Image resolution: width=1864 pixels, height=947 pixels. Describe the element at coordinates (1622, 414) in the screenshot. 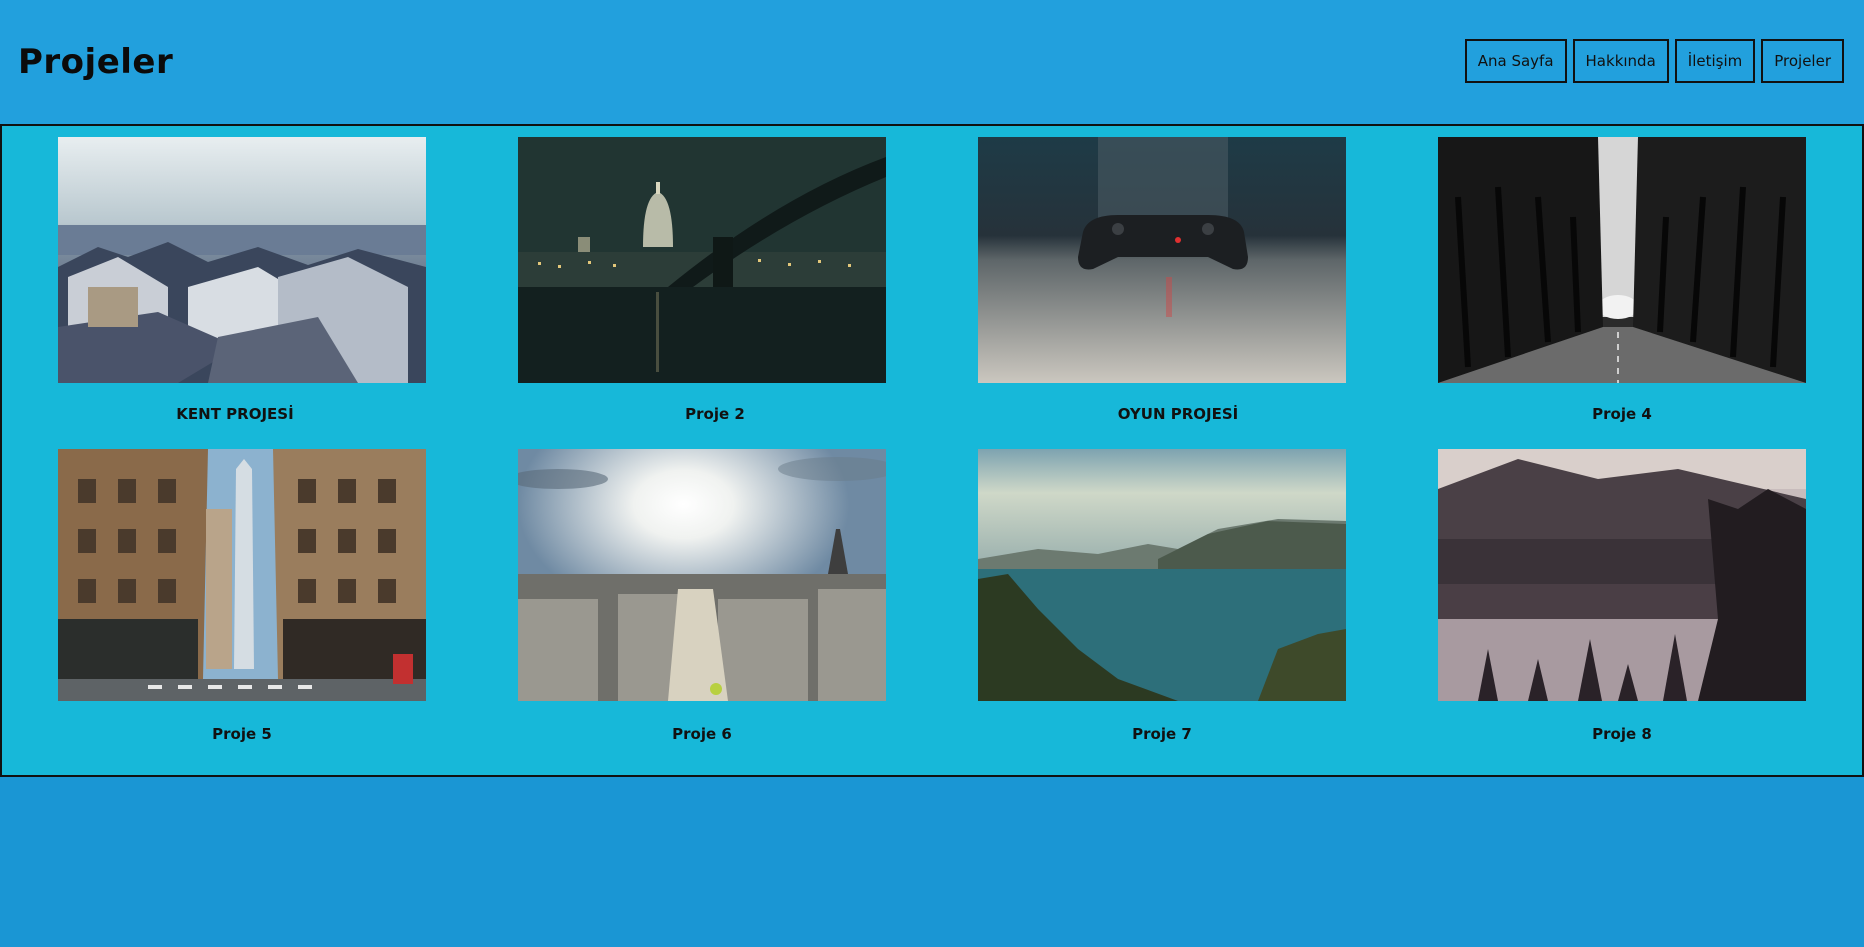

I see `project-title: Proje 4` at that location.